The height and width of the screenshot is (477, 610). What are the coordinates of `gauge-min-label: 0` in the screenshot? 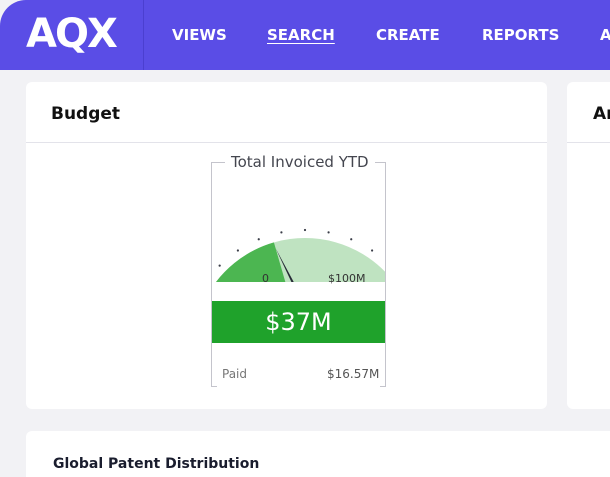 It's located at (265, 278).